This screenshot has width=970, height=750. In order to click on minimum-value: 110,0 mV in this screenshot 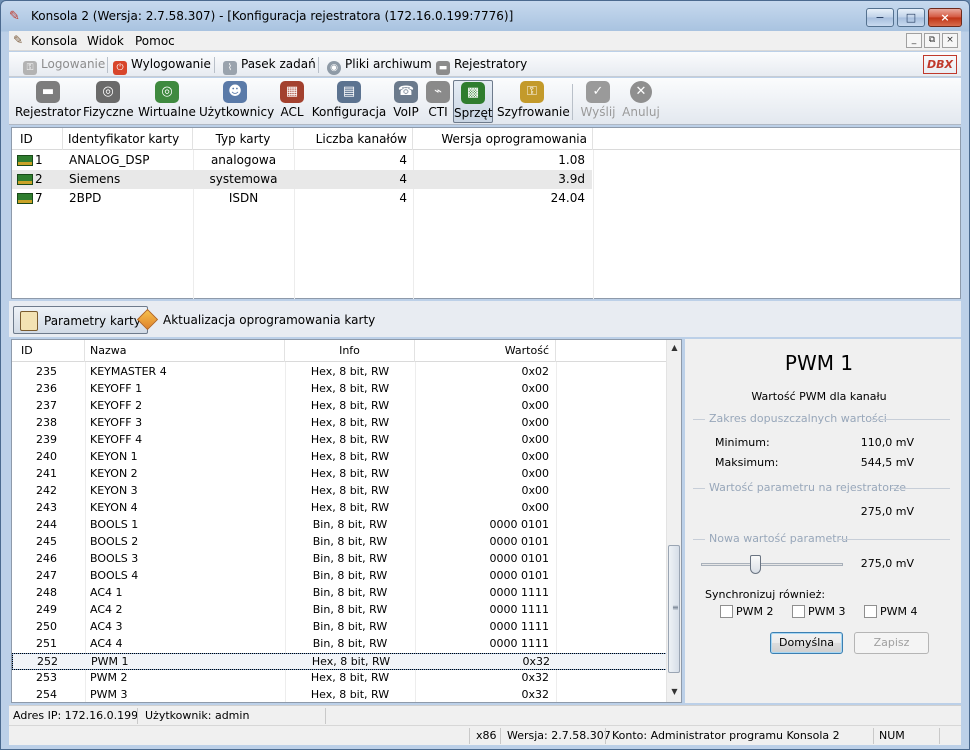, I will do `click(887, 442)`.